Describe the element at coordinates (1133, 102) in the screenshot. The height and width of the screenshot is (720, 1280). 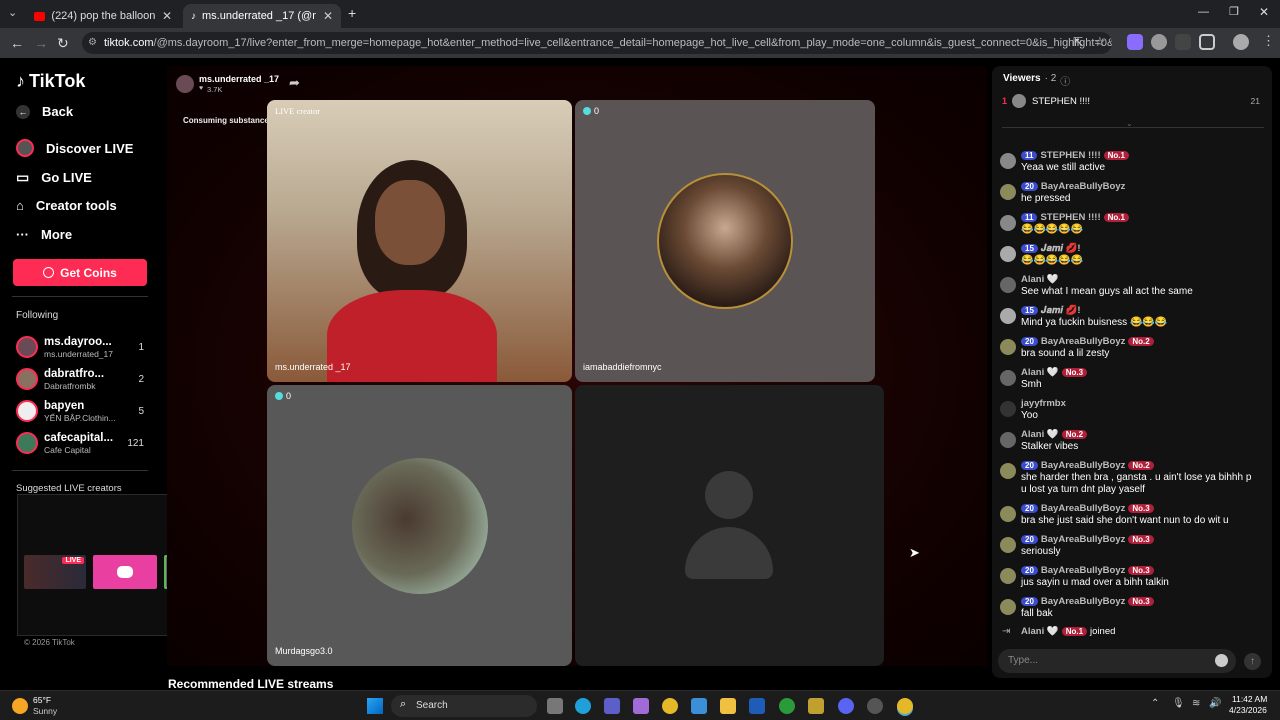
I see `top-viewer-row: 1 STEPHEN !!!! 21` at that location.